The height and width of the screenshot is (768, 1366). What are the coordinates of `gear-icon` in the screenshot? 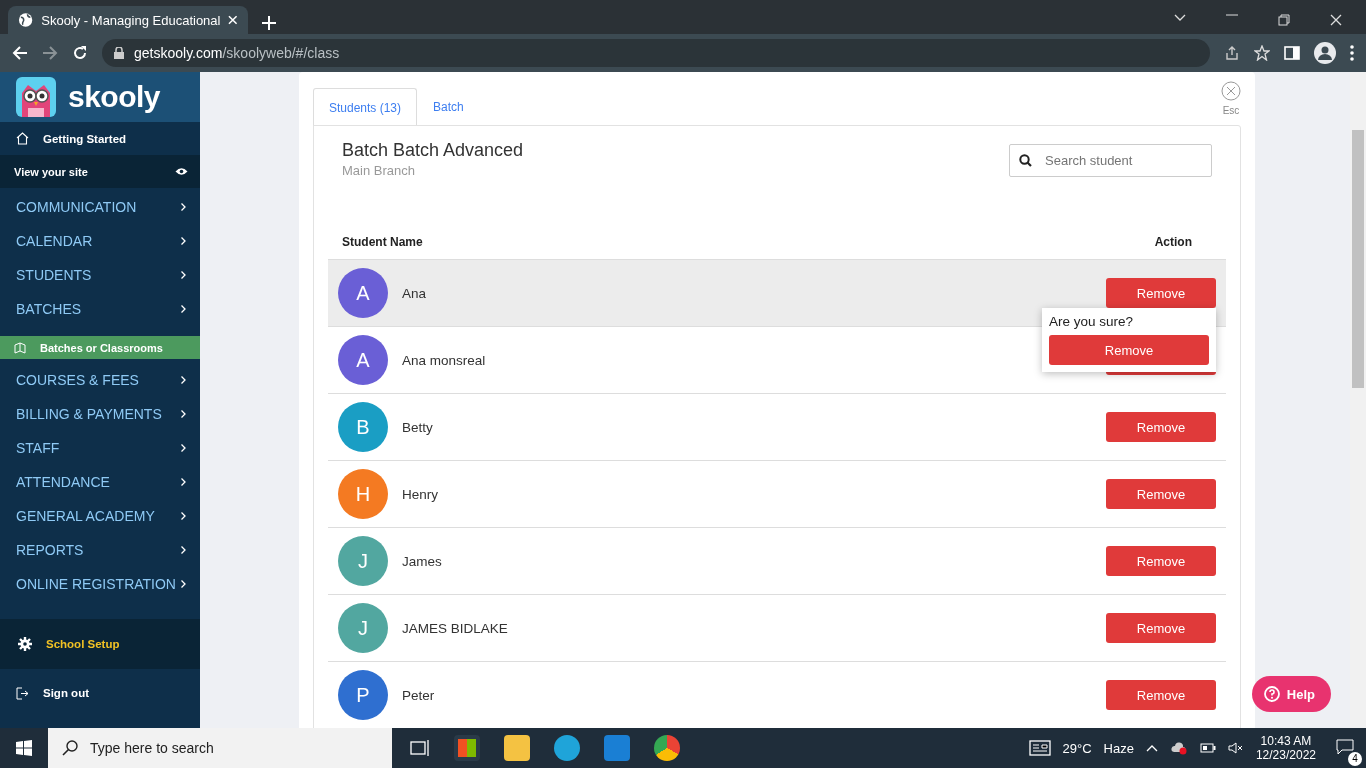 It's located at (25, 644).